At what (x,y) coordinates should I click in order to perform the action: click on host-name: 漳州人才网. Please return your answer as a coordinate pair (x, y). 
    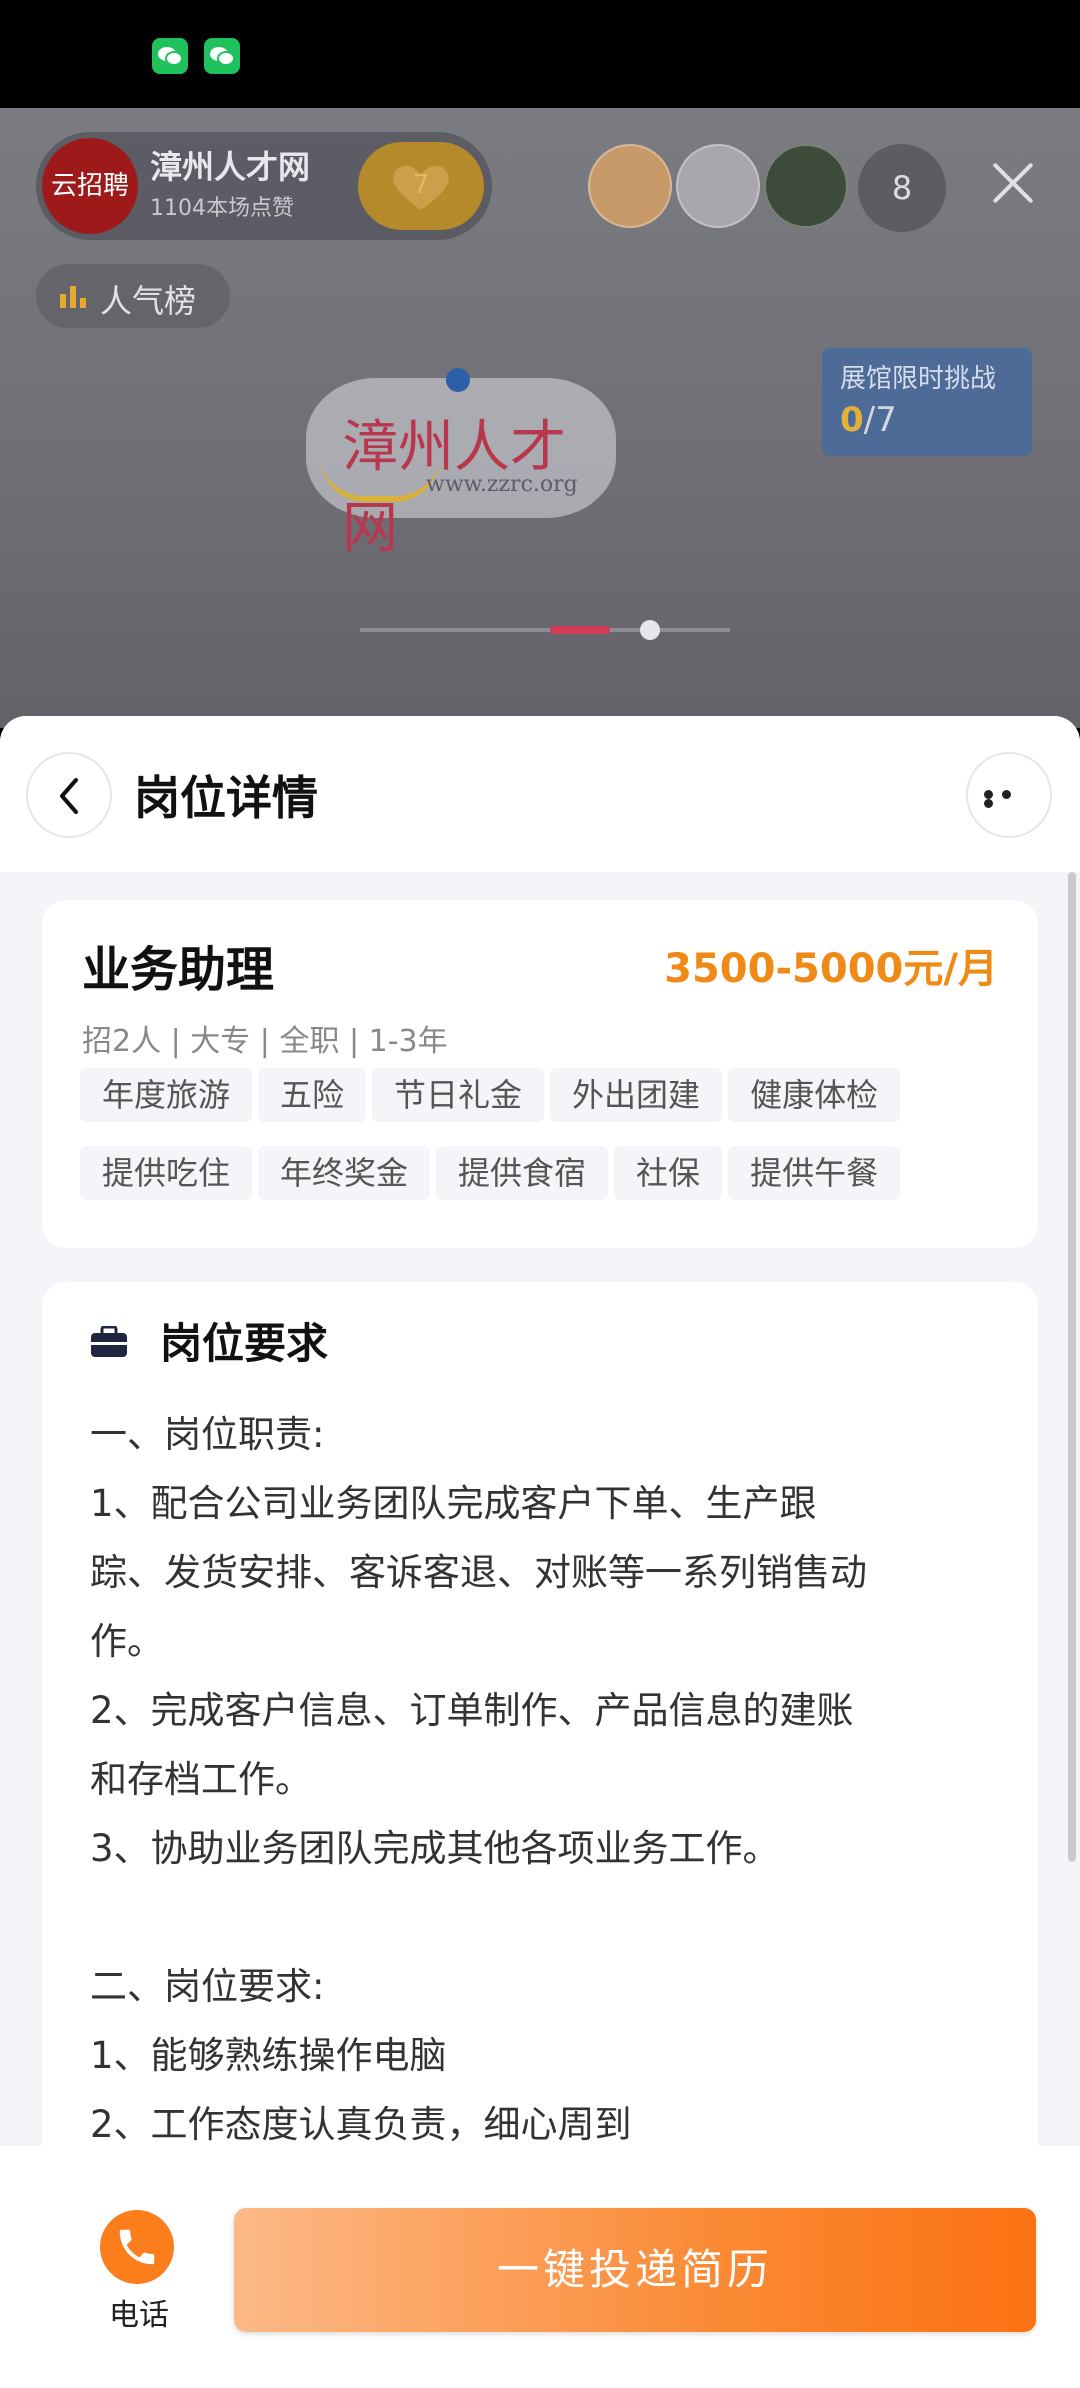
    Looking at the image, I should click on (230, 167).